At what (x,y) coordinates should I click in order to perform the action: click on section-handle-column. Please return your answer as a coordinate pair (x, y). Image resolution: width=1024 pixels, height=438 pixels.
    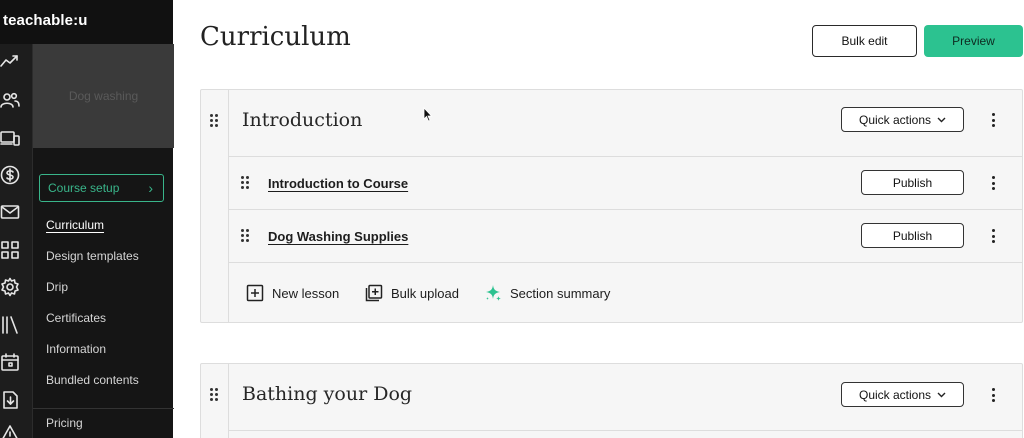
    Looking at the image, I should click on (215, 401).